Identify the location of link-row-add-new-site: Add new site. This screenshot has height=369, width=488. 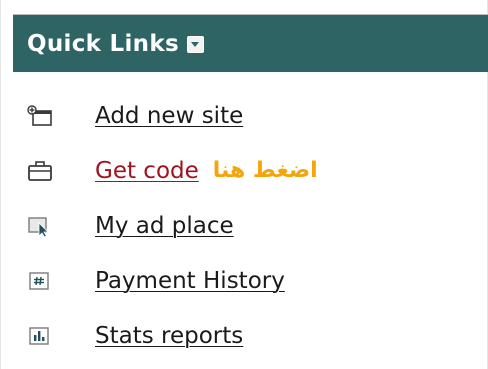
(257, 115).